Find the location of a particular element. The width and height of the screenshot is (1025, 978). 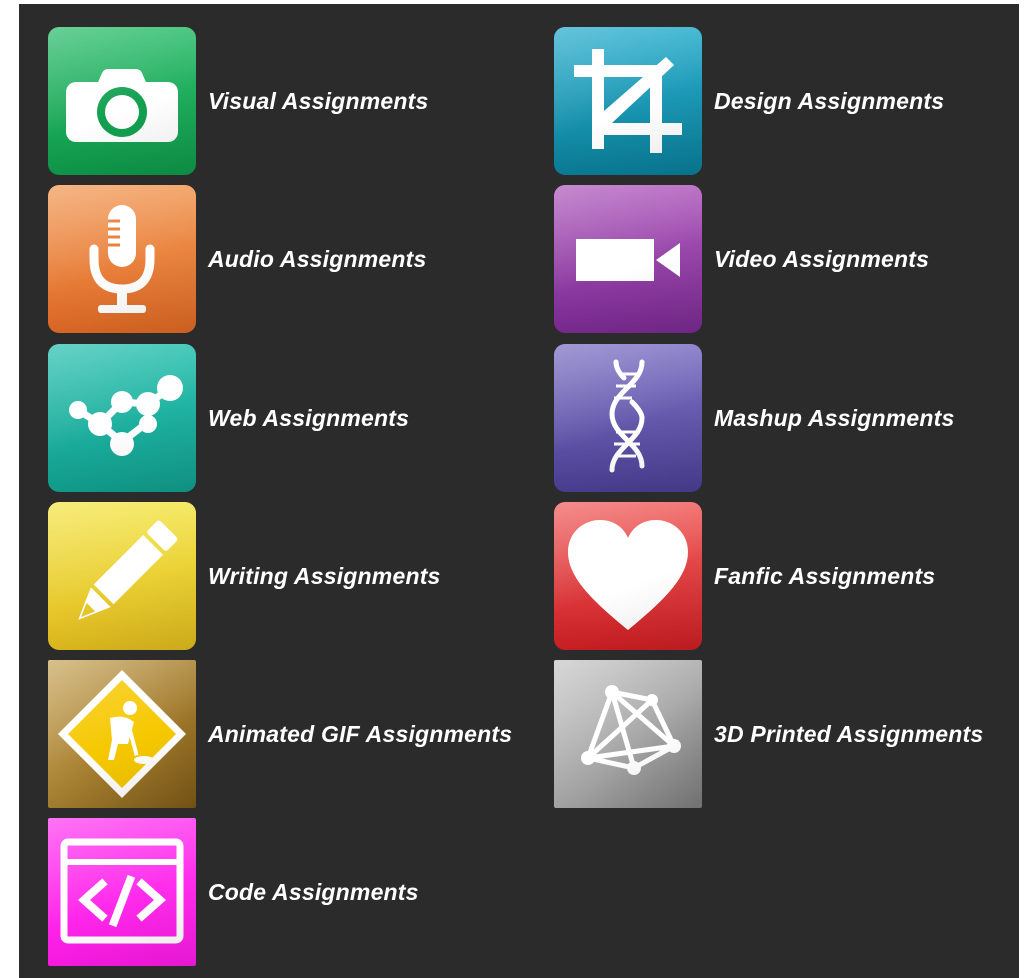

code-assignments-link: Code Assignments is located at coordinates (233, 892).